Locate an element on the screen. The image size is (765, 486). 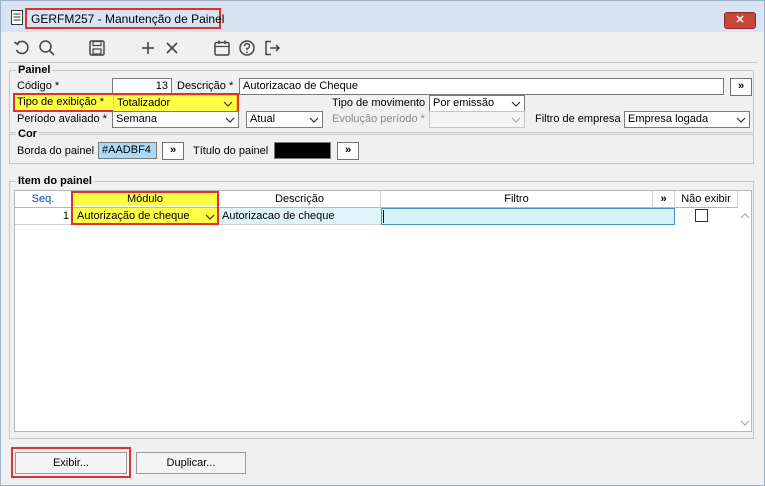
tipo-movimento-select: Por emissão is located at coordinates (477, 103).